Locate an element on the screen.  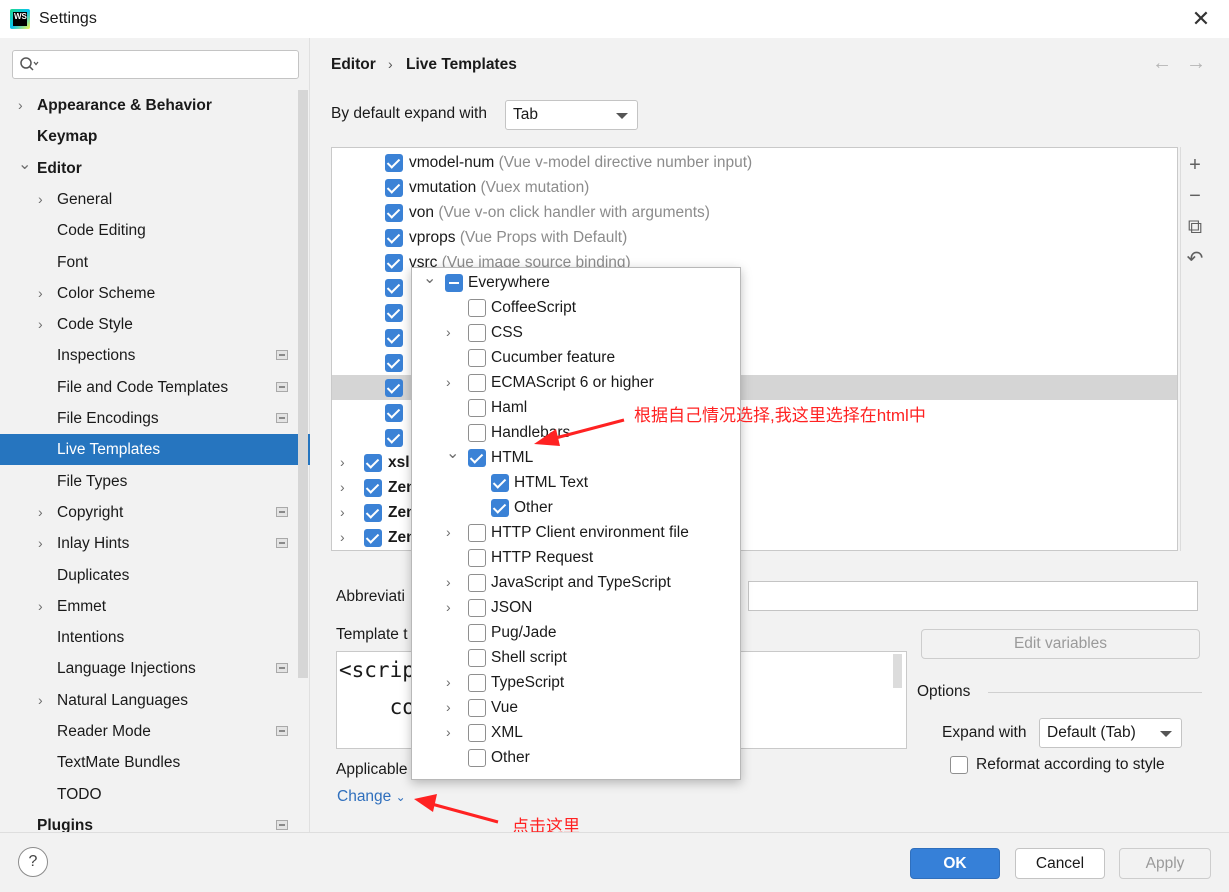
sidebar-item: › Natural Languages is located at coordinates (155, 700).